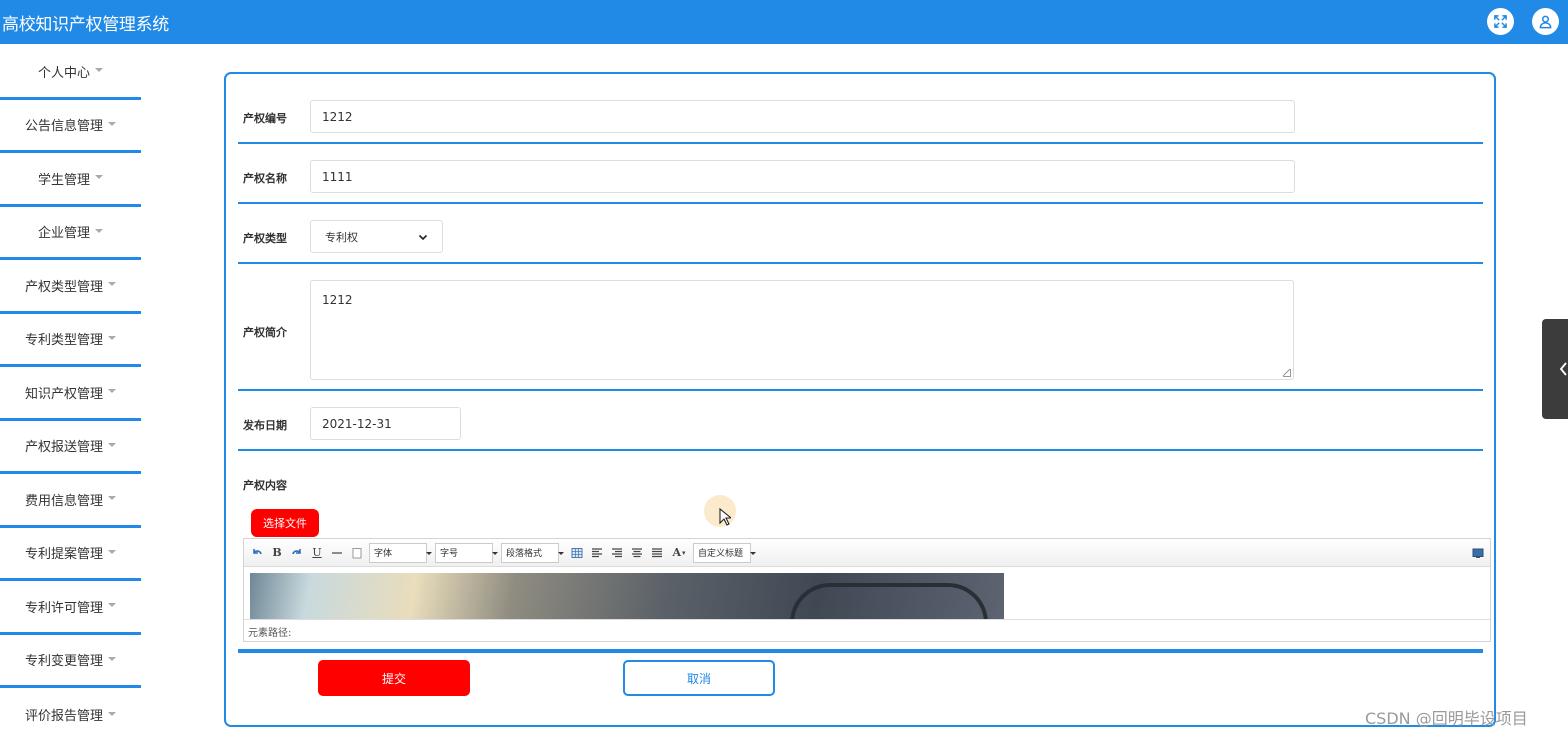 This screenshot has width=1568, height=742. What do you see at coordinates (1478, 553) in the screenshot?
I see `fullscreen-editor-icon` at bounding box center [1478, 553].